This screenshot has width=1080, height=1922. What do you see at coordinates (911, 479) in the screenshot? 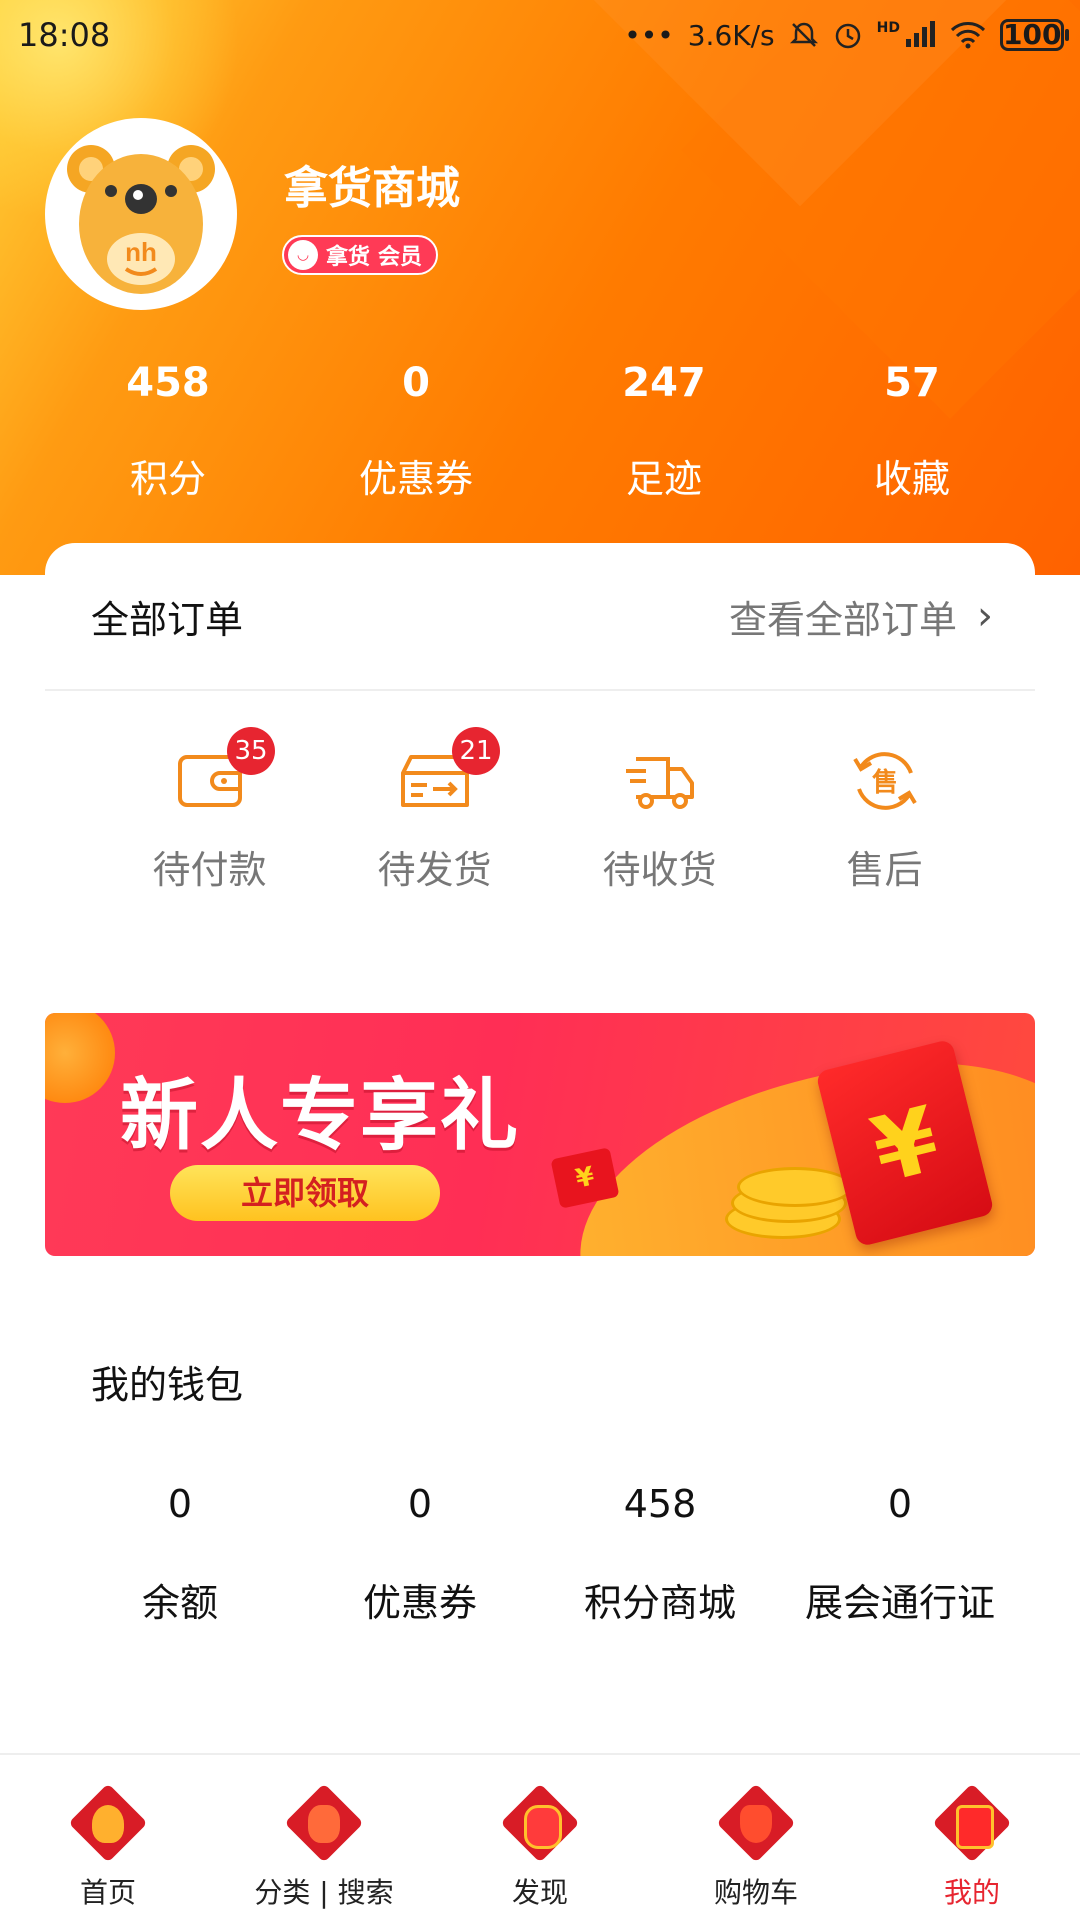
I see `stat-label: 收藏` at bounding box center [911, 479].